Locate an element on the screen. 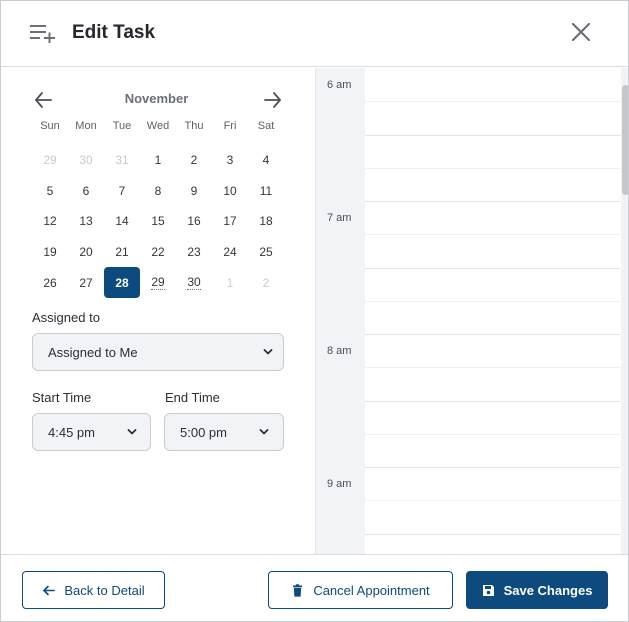 Image resolution: width=629 pixels, height=622 pixels. start-time-value: 4:45 pm is located at coordinates (71, 432).